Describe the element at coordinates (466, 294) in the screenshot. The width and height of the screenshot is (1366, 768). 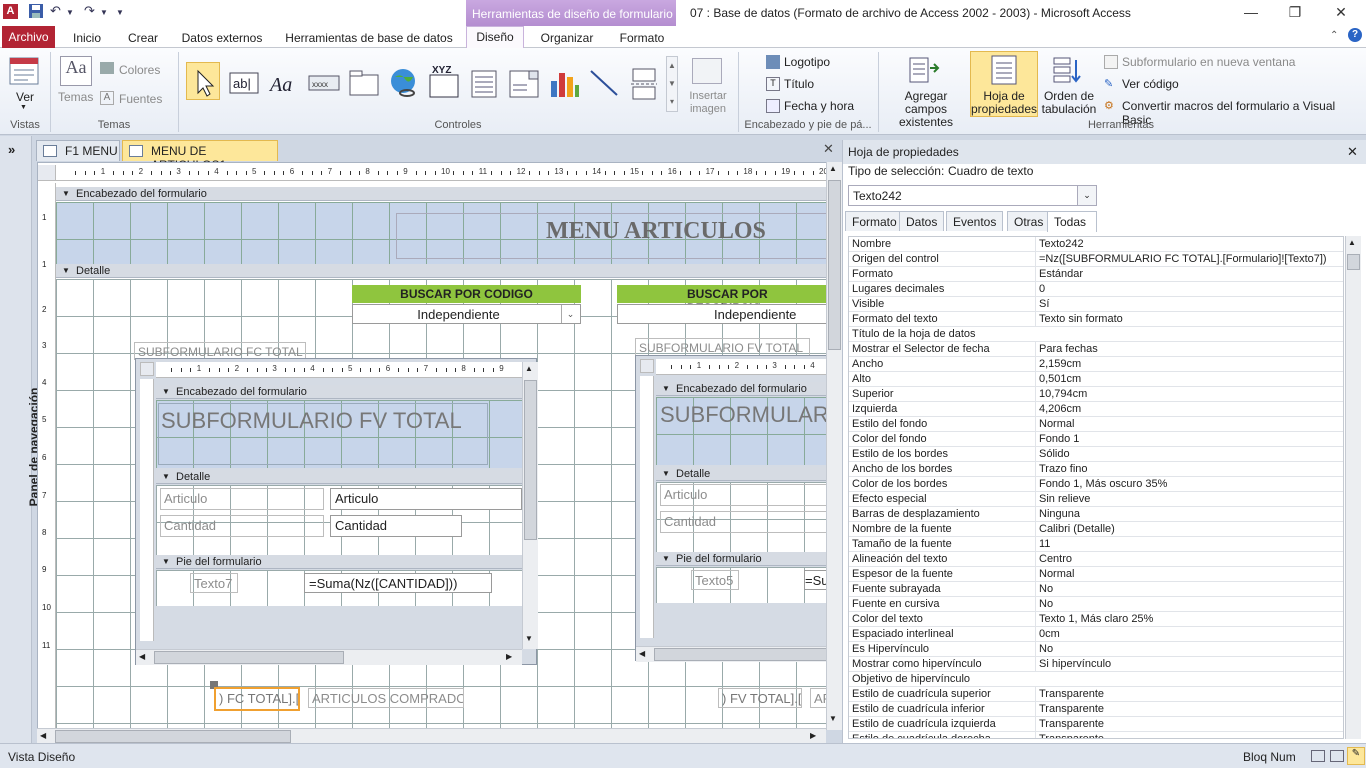
I see `buscar-codigo-header: BUSCAR POR CODIGO` at that location.